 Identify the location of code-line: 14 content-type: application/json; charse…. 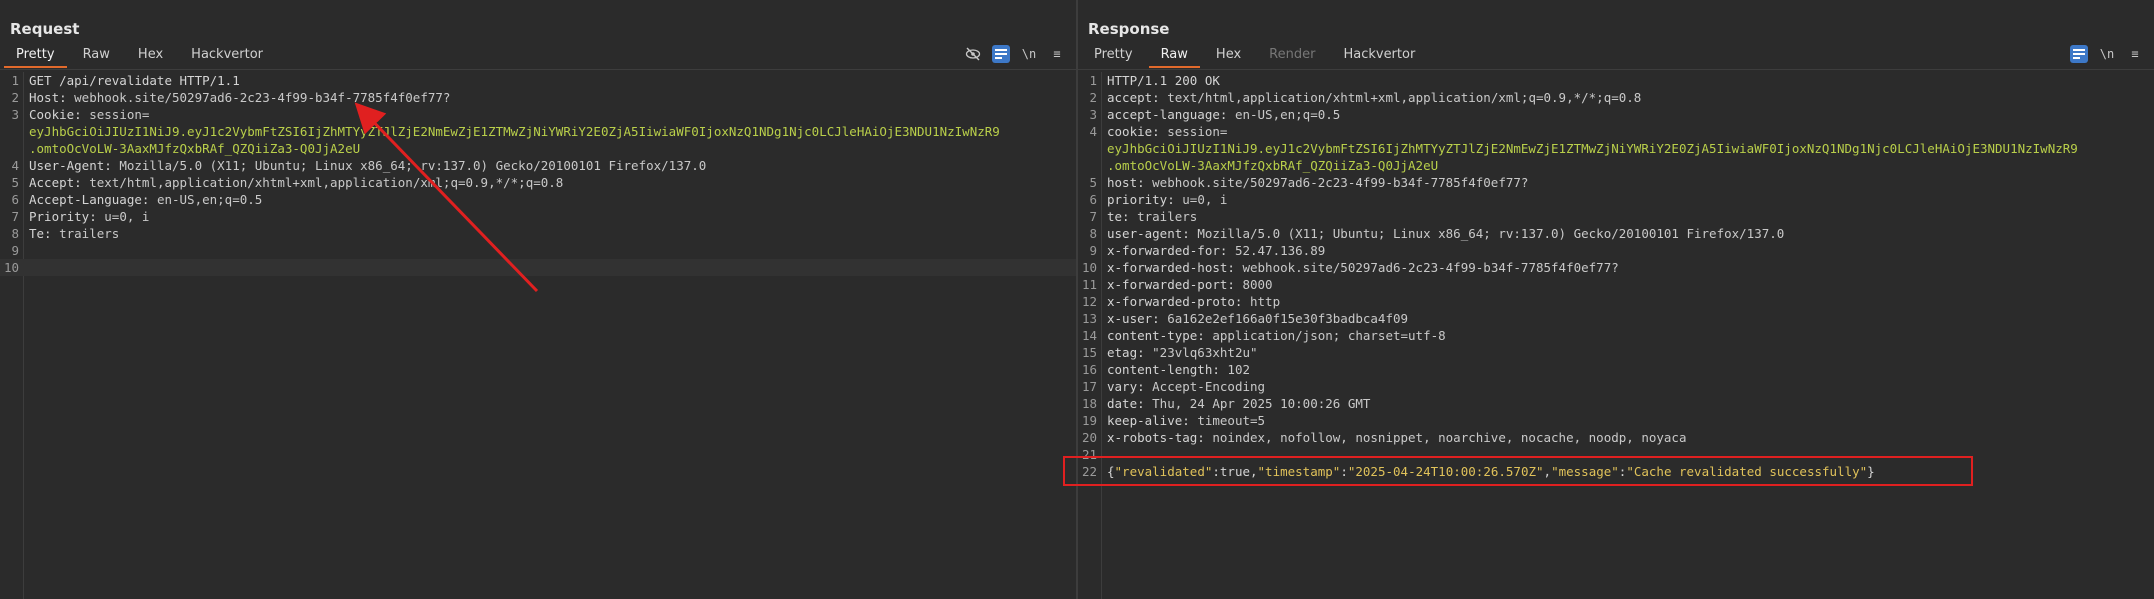
(1616, 335).